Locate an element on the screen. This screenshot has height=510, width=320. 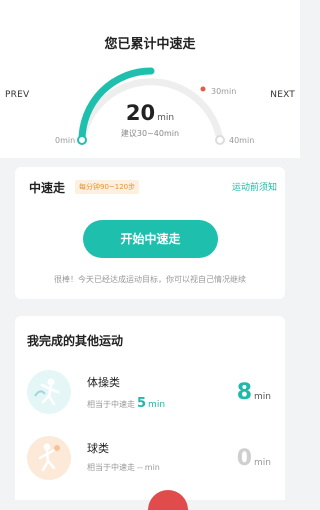
gauge-max-label: 40min is located at coordinates (242, 140).